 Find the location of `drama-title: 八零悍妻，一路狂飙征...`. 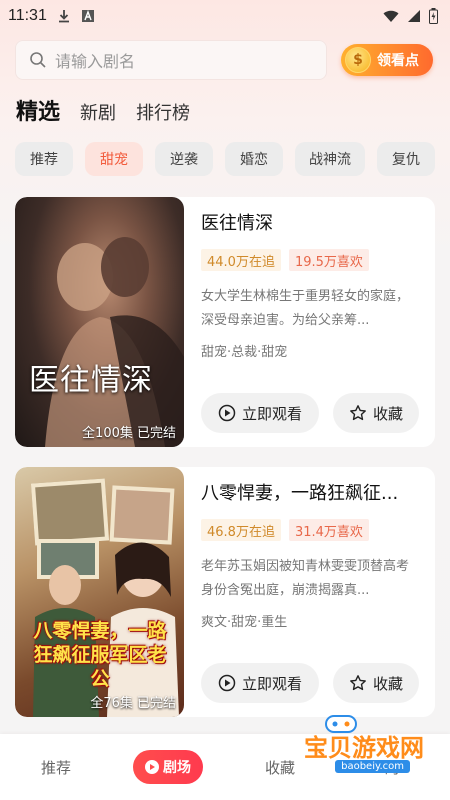

drama-title: 八零悍妻，一路狂飙征... is located at coordinates (310, 492).